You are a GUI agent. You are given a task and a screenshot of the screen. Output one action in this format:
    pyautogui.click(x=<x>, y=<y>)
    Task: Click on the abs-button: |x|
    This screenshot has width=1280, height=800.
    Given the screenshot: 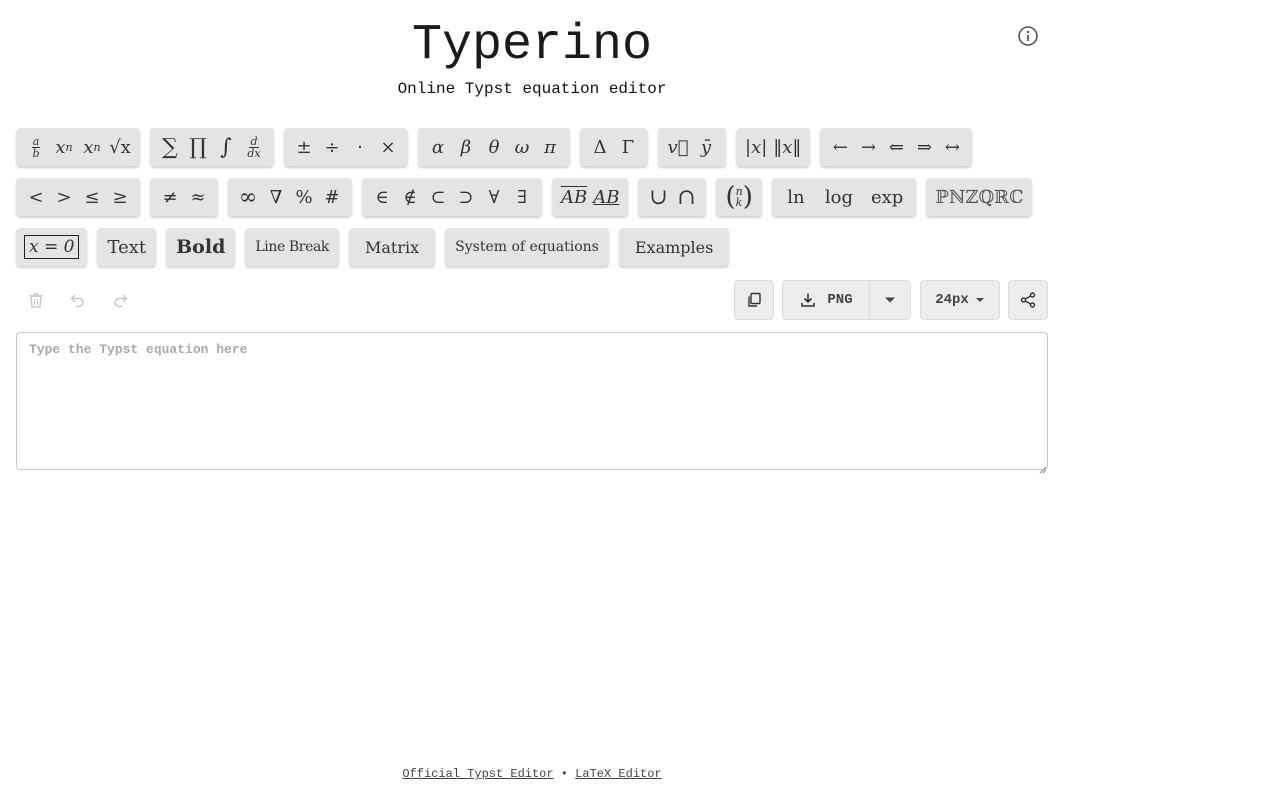 What is the action you would take?
    pyautogui.click(x=756, y=147)
    